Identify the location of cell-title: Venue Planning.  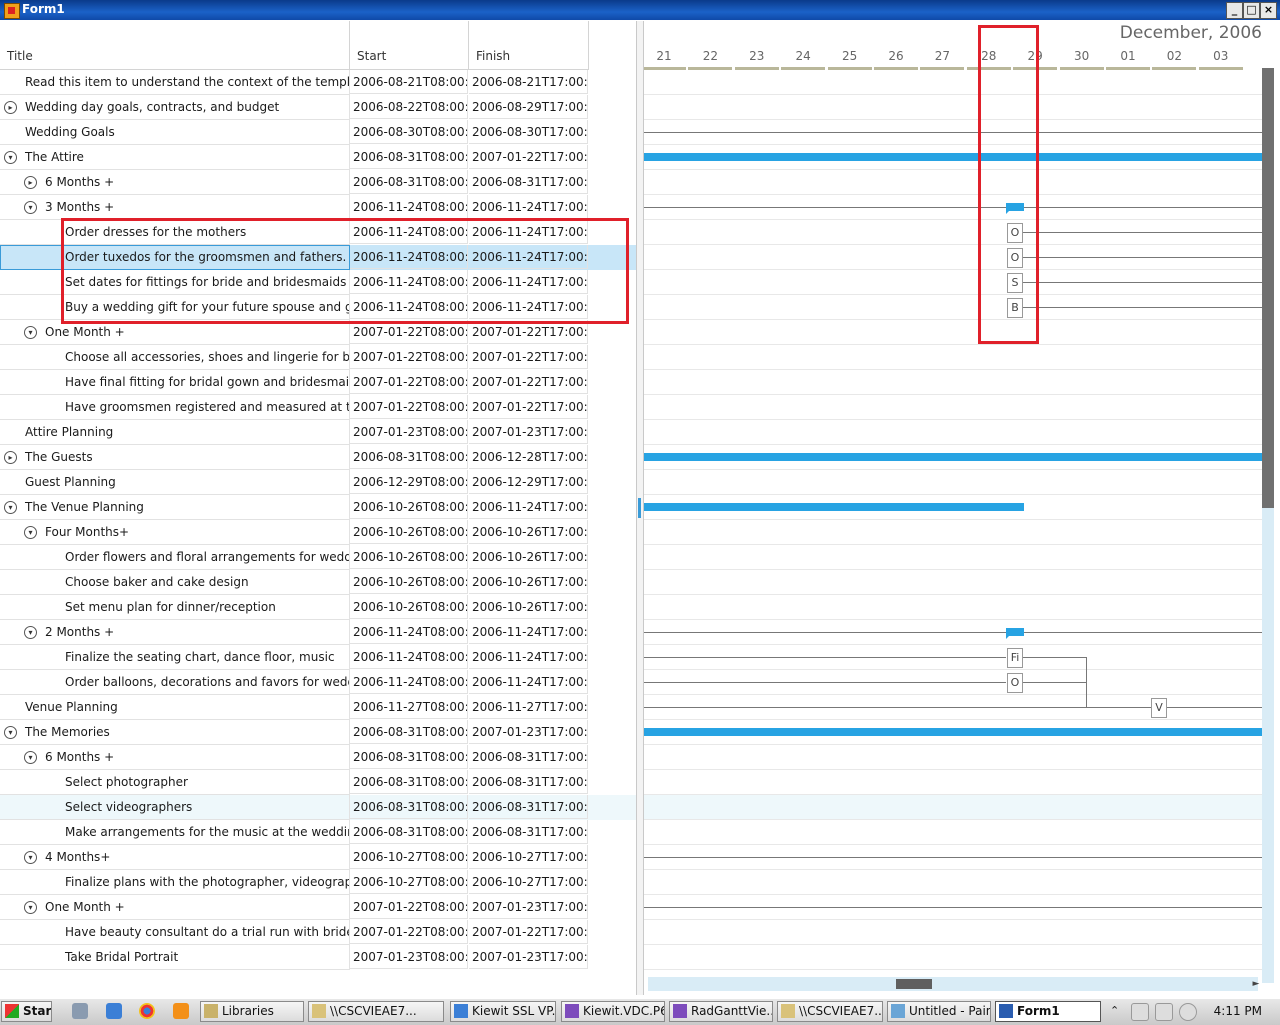
(175, 707).